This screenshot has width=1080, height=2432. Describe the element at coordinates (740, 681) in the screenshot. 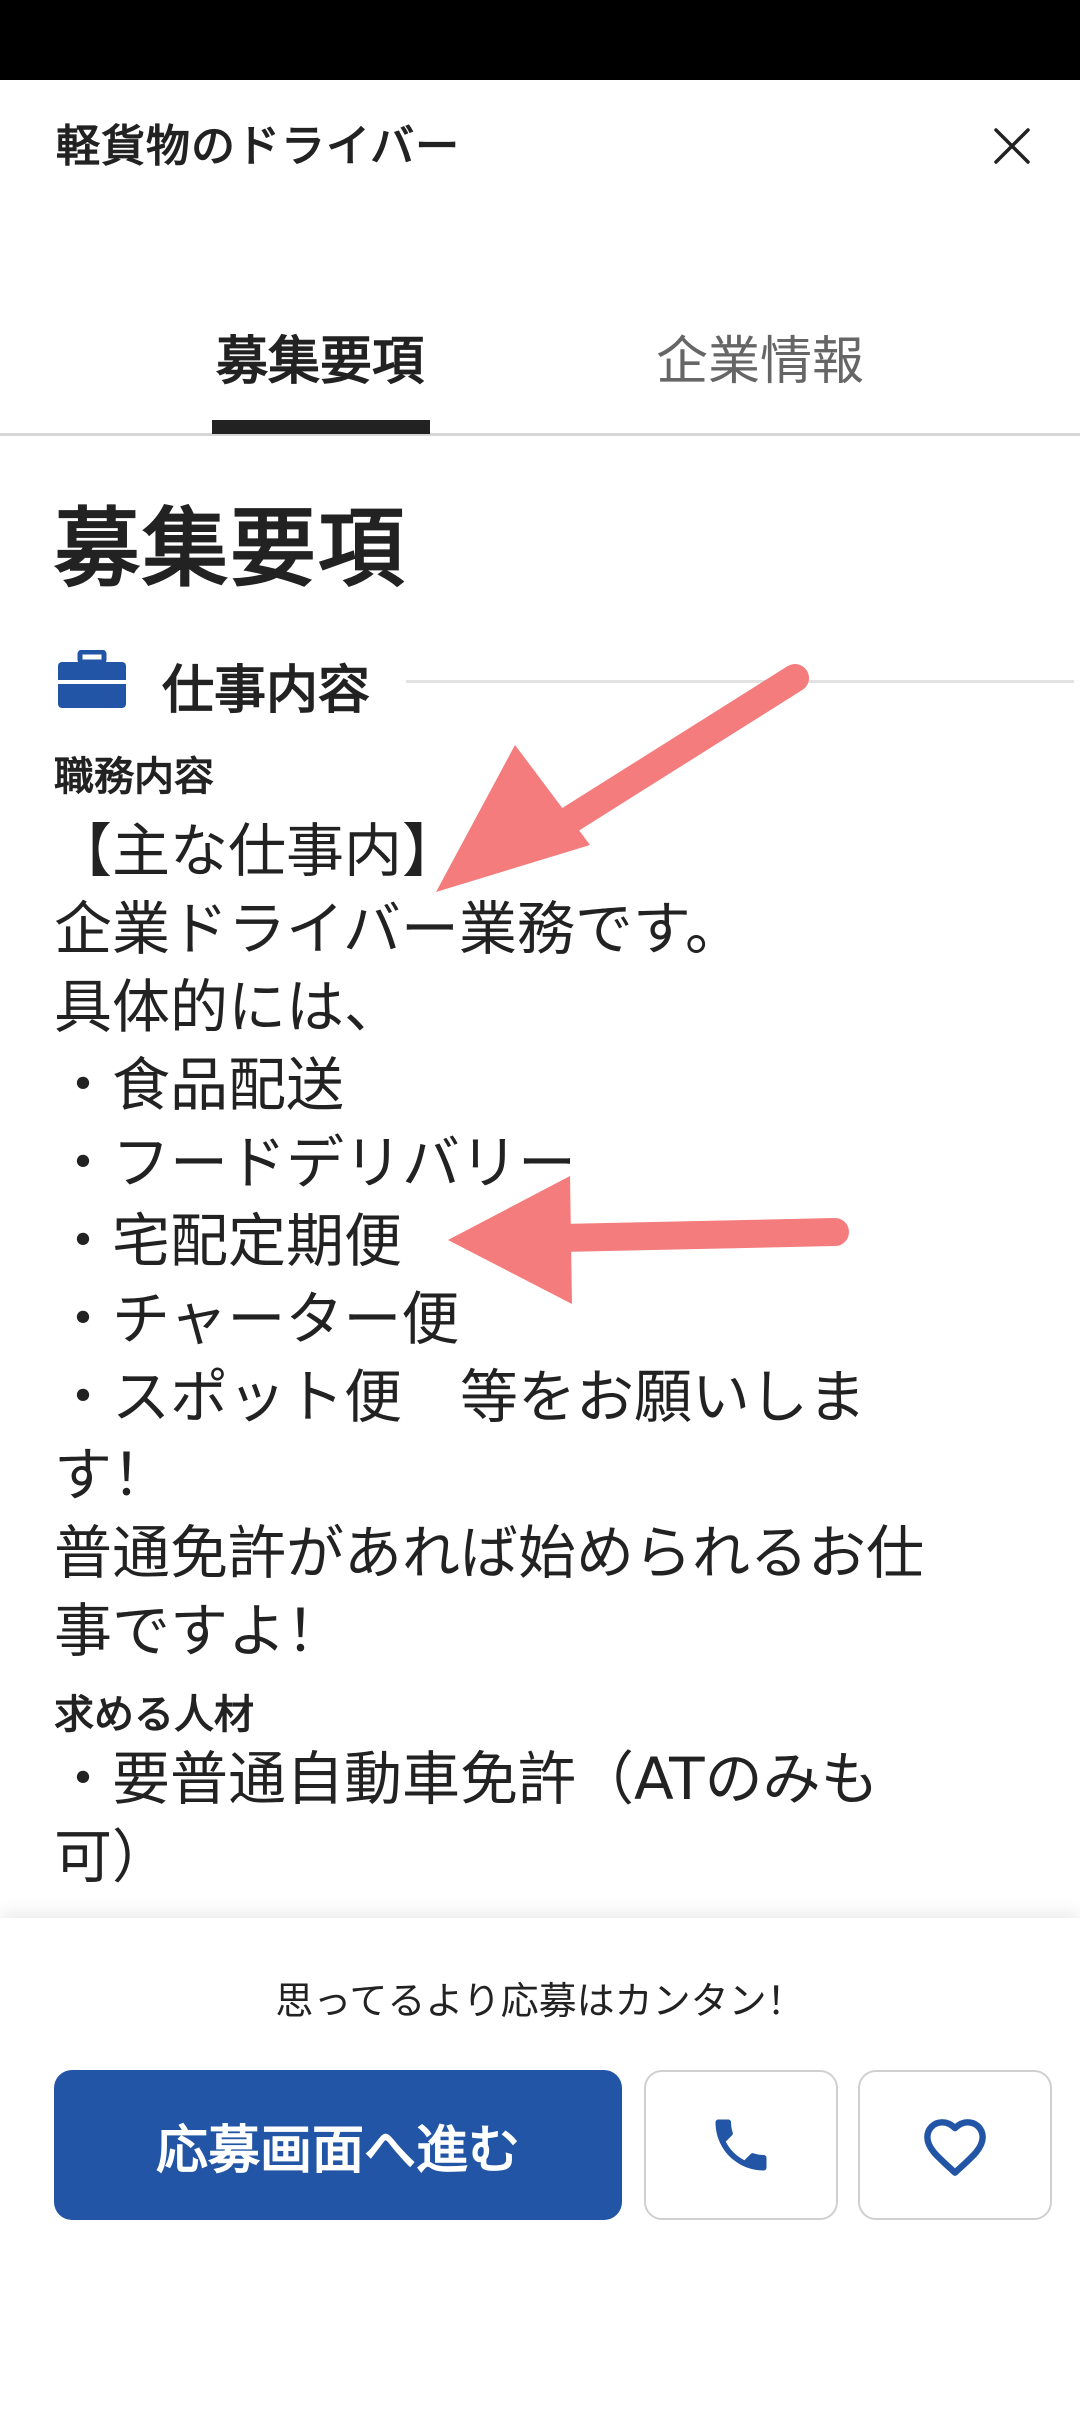

I see `divider` at that location.